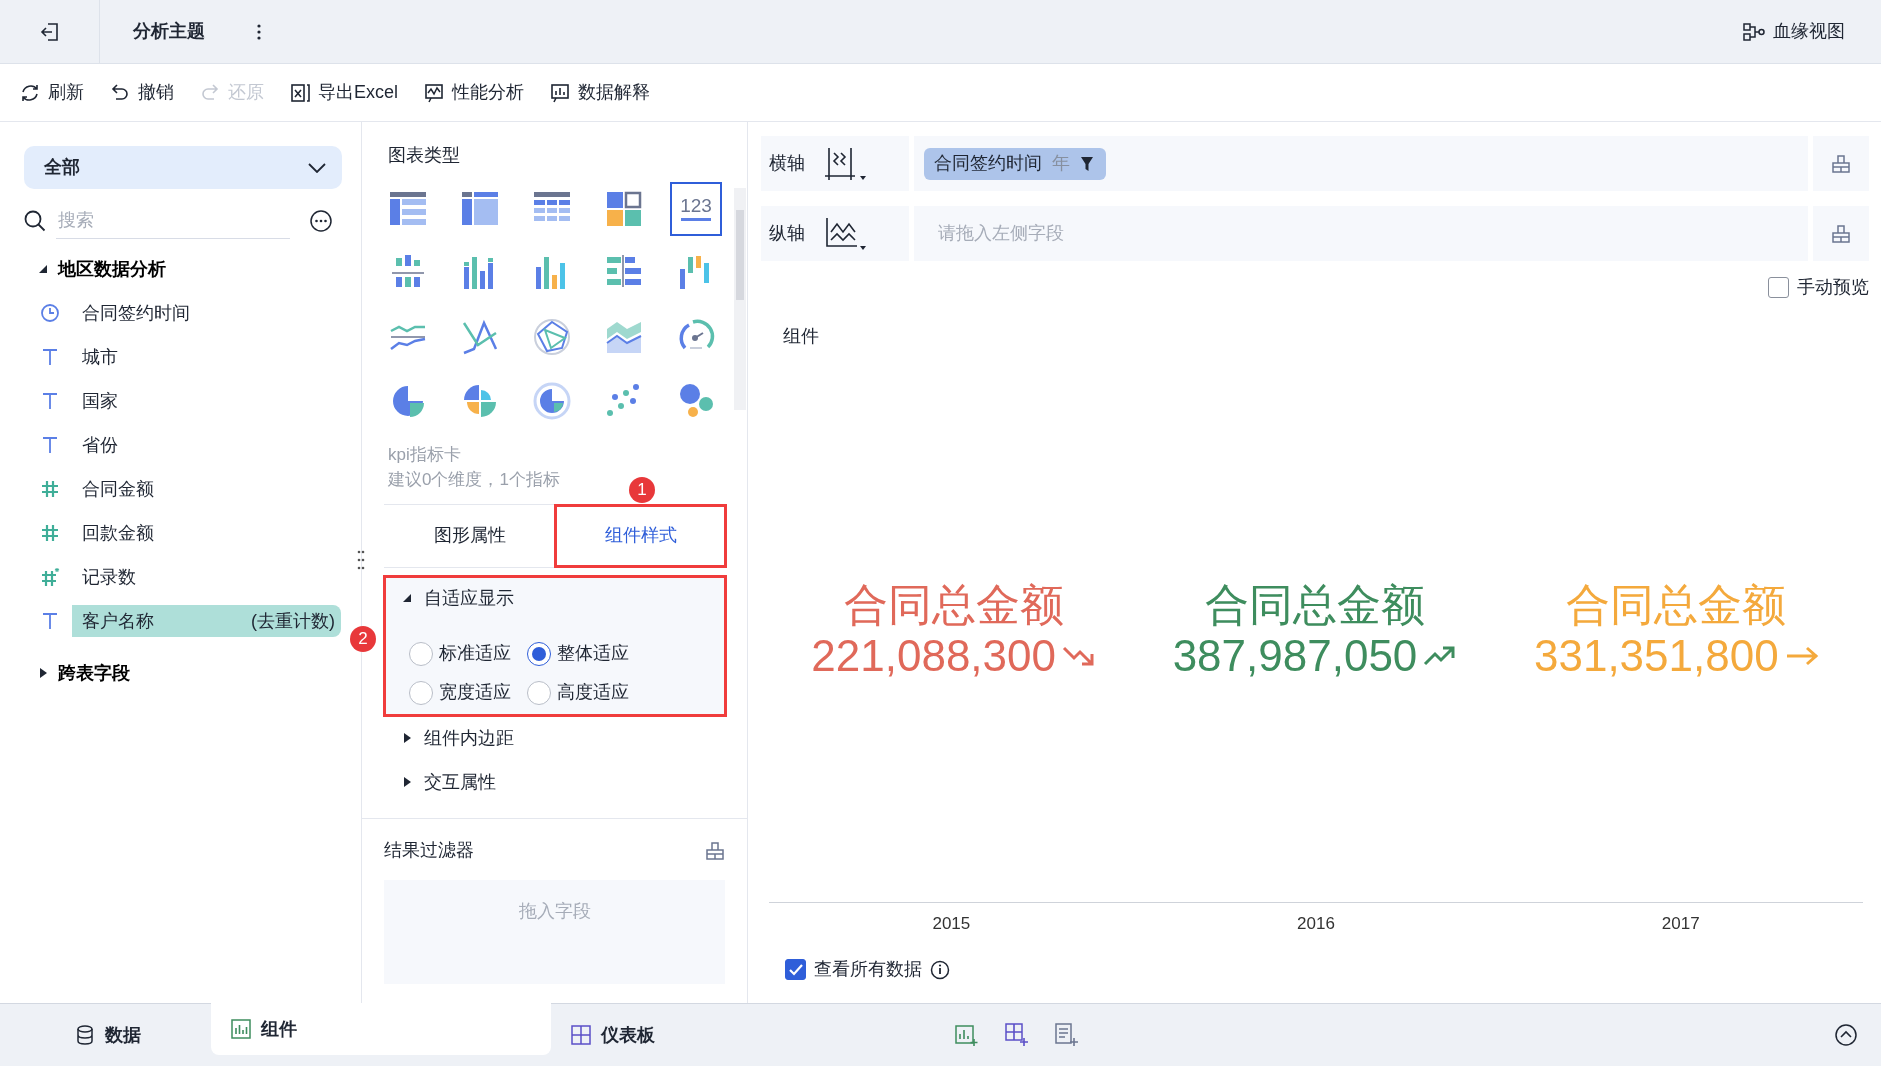 This screenshot has height=1066, width=1881. Describe the element at coordinates (933, 656) in the screenshot. I see `kpi-value: 221,088,300` at that location.